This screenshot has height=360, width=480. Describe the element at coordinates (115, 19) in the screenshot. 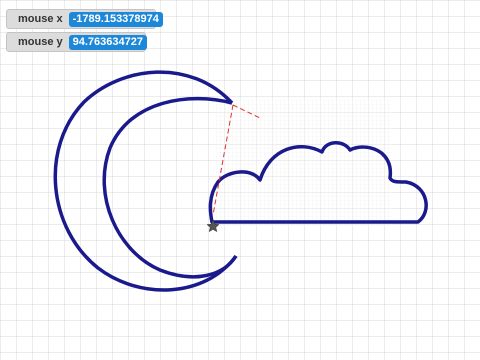

I see `monitor-value-mouse-x: -1789.153378974` at that location.